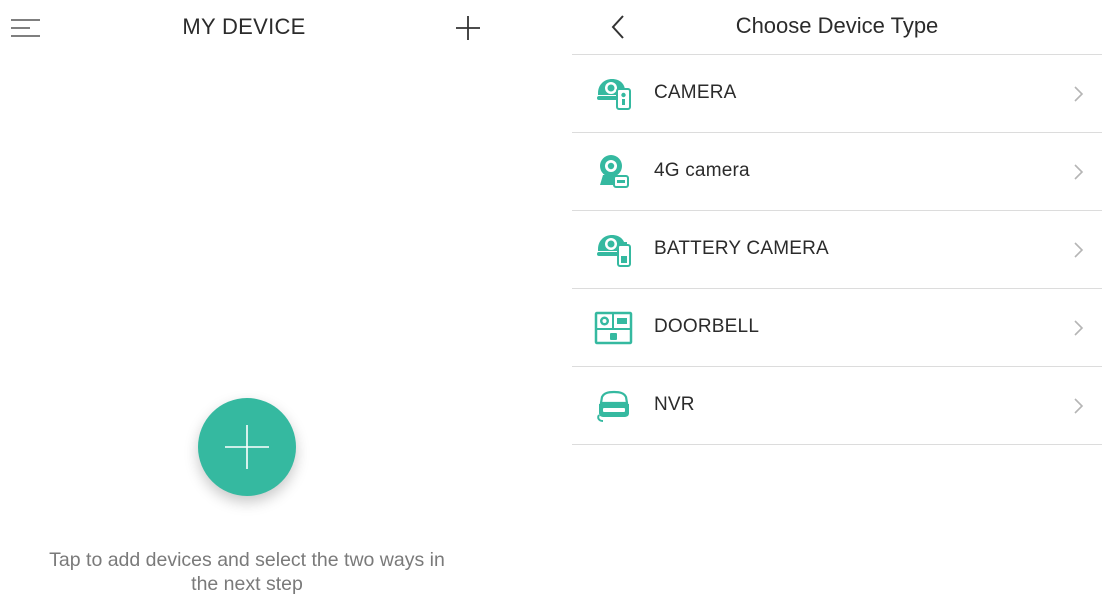 Image resolution: width=1102 pixels, height=596 pixels. I want to click on device-type-label: BATTERY CAMERA, so click(741, 248).